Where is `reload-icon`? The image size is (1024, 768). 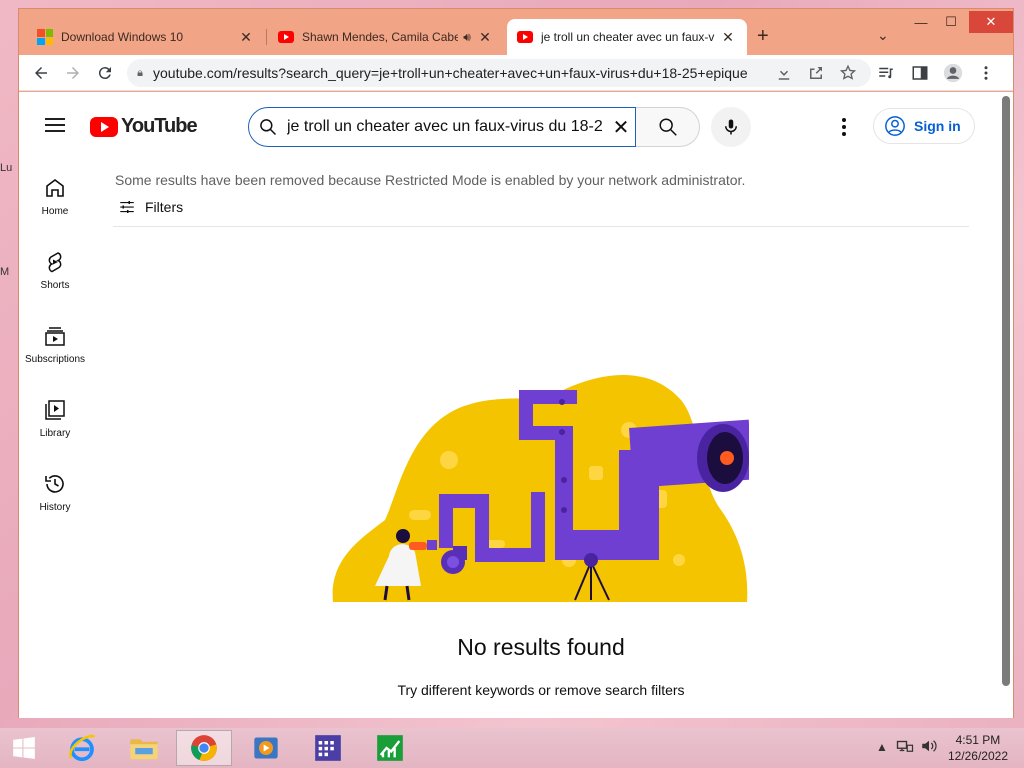
reload-icon is located at coordinates (104, 73).